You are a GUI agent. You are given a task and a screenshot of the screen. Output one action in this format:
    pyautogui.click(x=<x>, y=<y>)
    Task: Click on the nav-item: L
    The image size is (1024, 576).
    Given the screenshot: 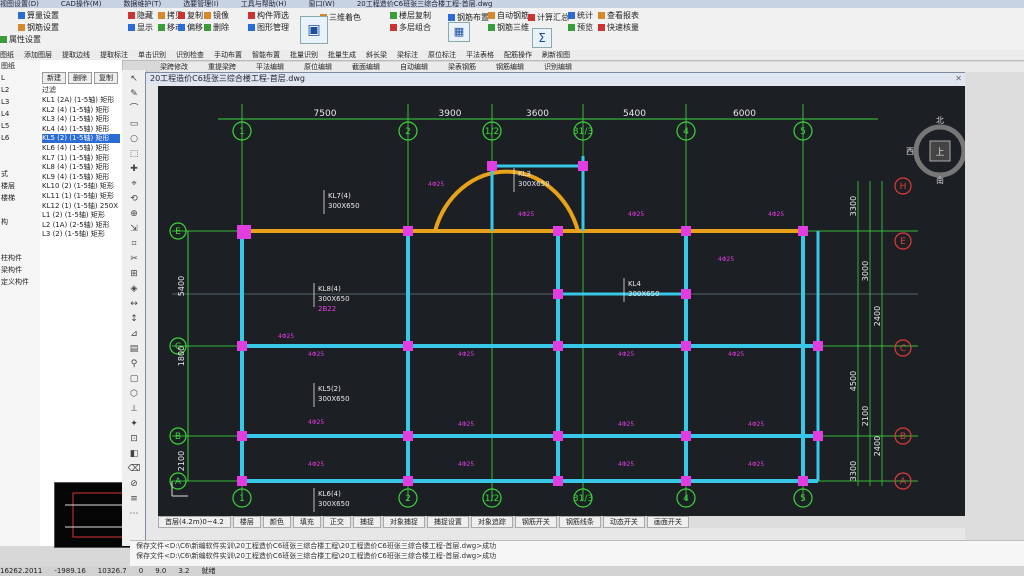 What is the action you would take?
    pyautogui.click(x=20, y=78)
    